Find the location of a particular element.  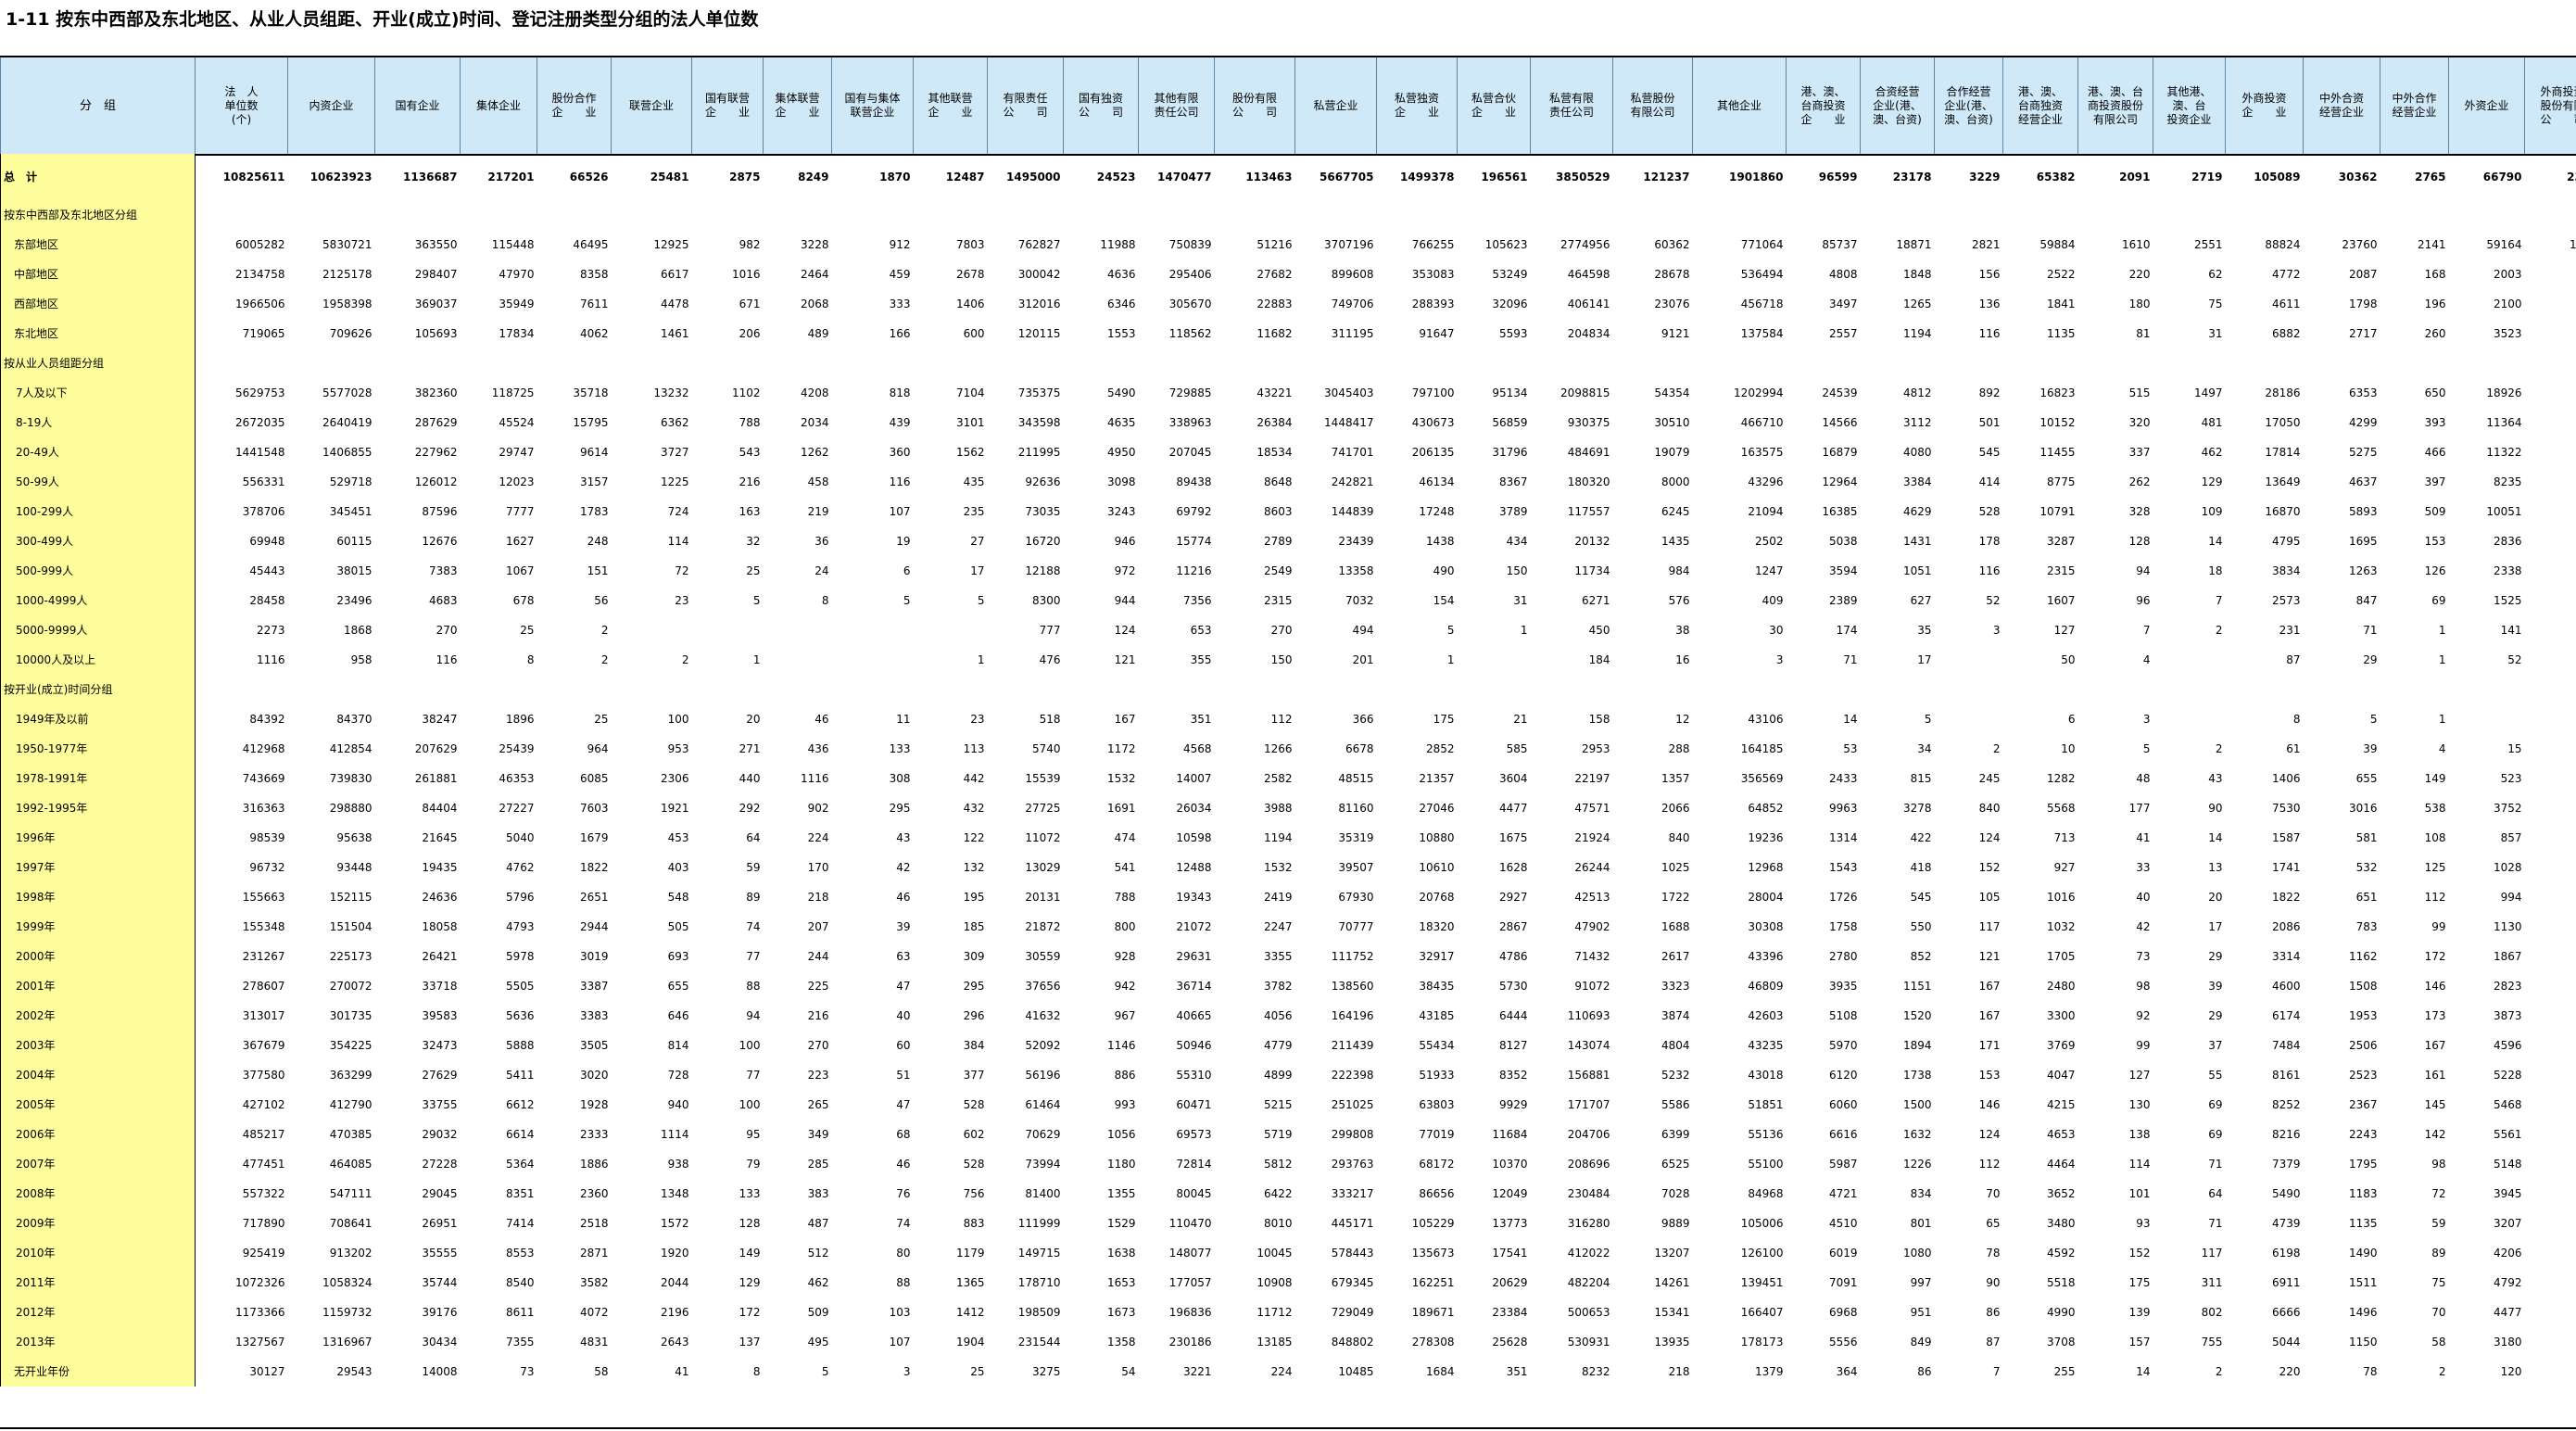

table-cell: 193 is located at coordinates (2550, 274).